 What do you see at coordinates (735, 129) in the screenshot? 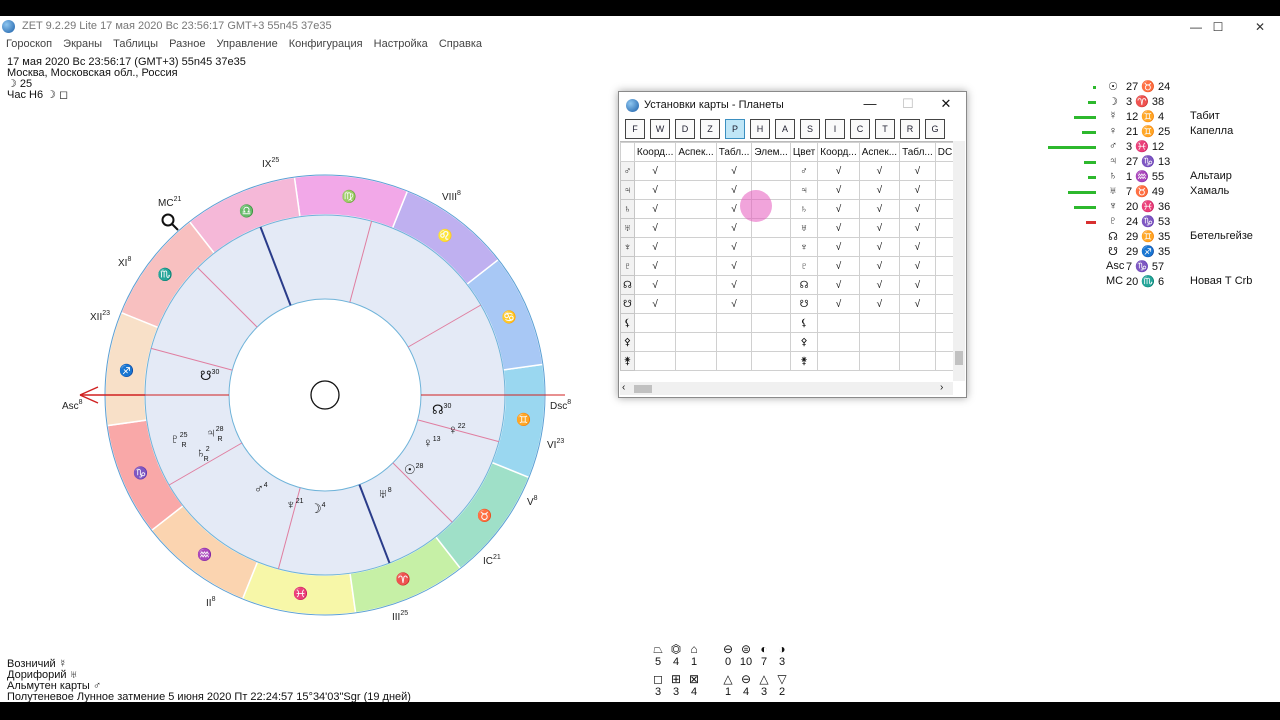
I see `toolbar-button-p: P` at bounding box center [735, 129].